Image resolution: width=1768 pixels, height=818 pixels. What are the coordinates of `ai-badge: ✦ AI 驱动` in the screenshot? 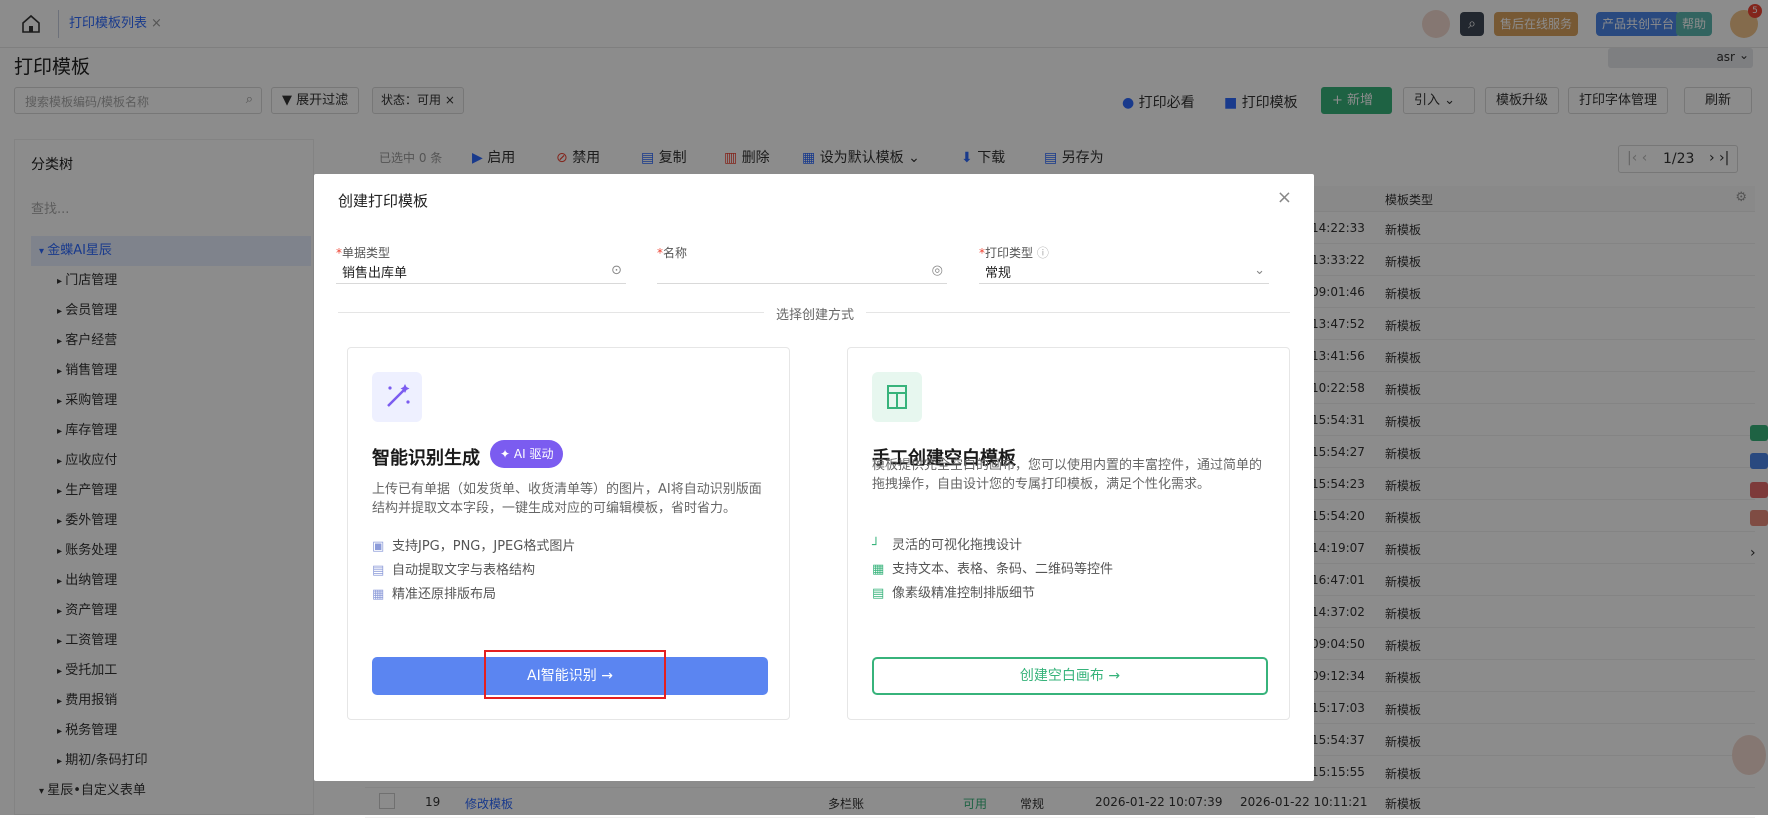 It's located at (527, 454).